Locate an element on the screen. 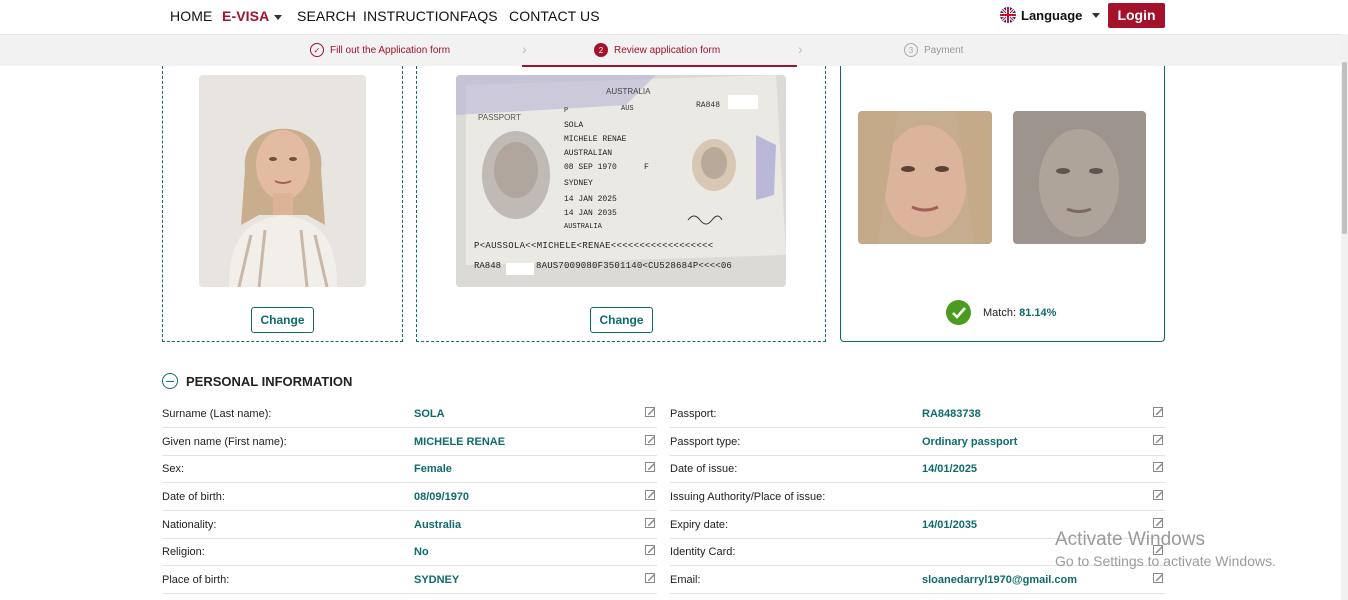  match-text: Match: 81.14% is located at coordinates (1019, 313).